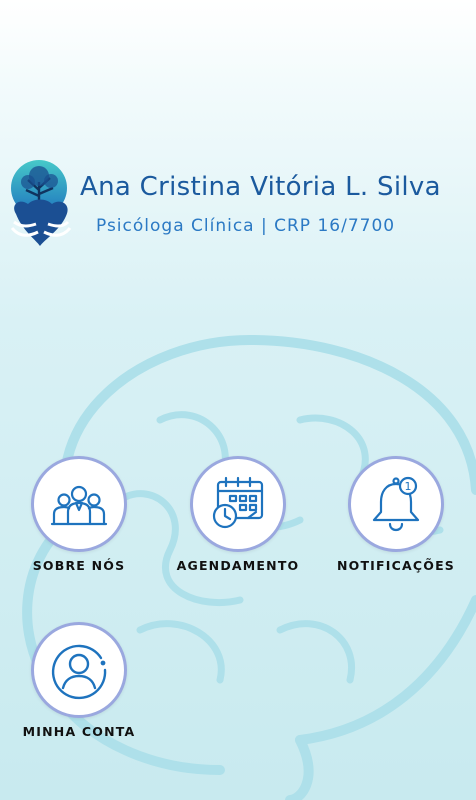  What do you see at coordinates (79, 565) in the screenshot?
I see `menu-item-label: SOBRE NÓS` at bounding box center [79, 565].